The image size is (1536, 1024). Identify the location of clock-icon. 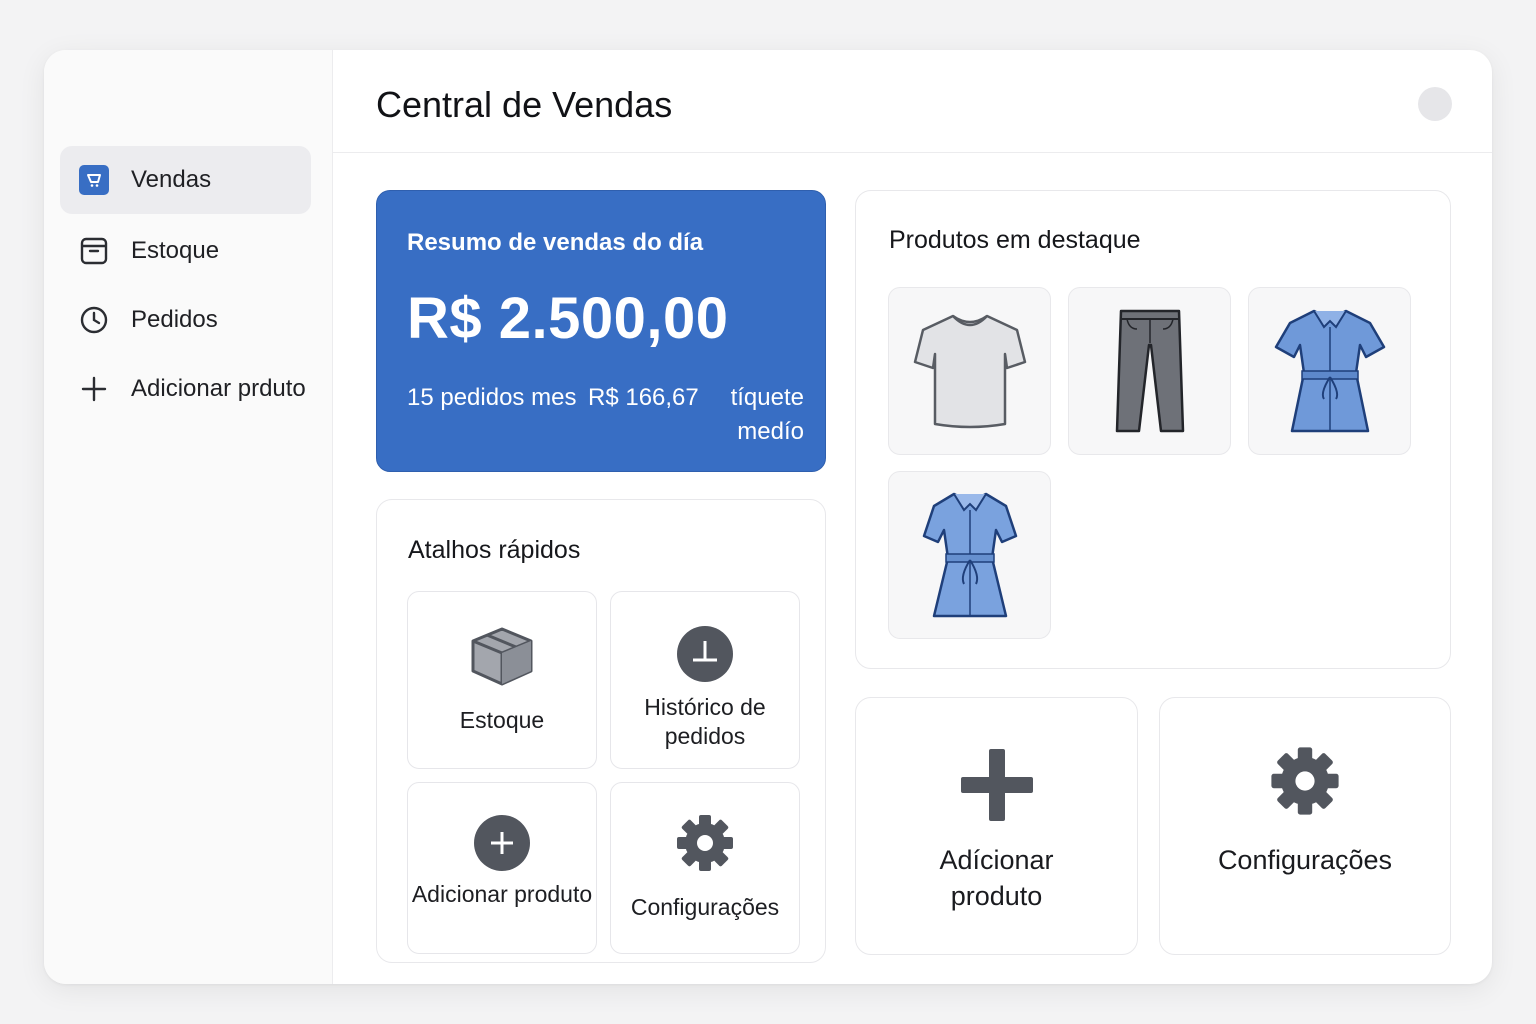
(94, 320).